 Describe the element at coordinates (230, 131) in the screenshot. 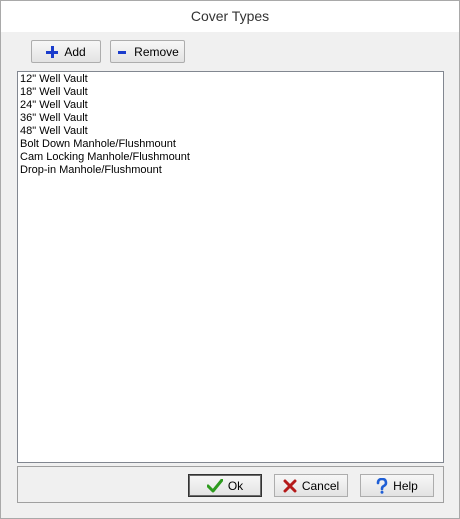

I see `list-item: 48" Well Vault` at that location.